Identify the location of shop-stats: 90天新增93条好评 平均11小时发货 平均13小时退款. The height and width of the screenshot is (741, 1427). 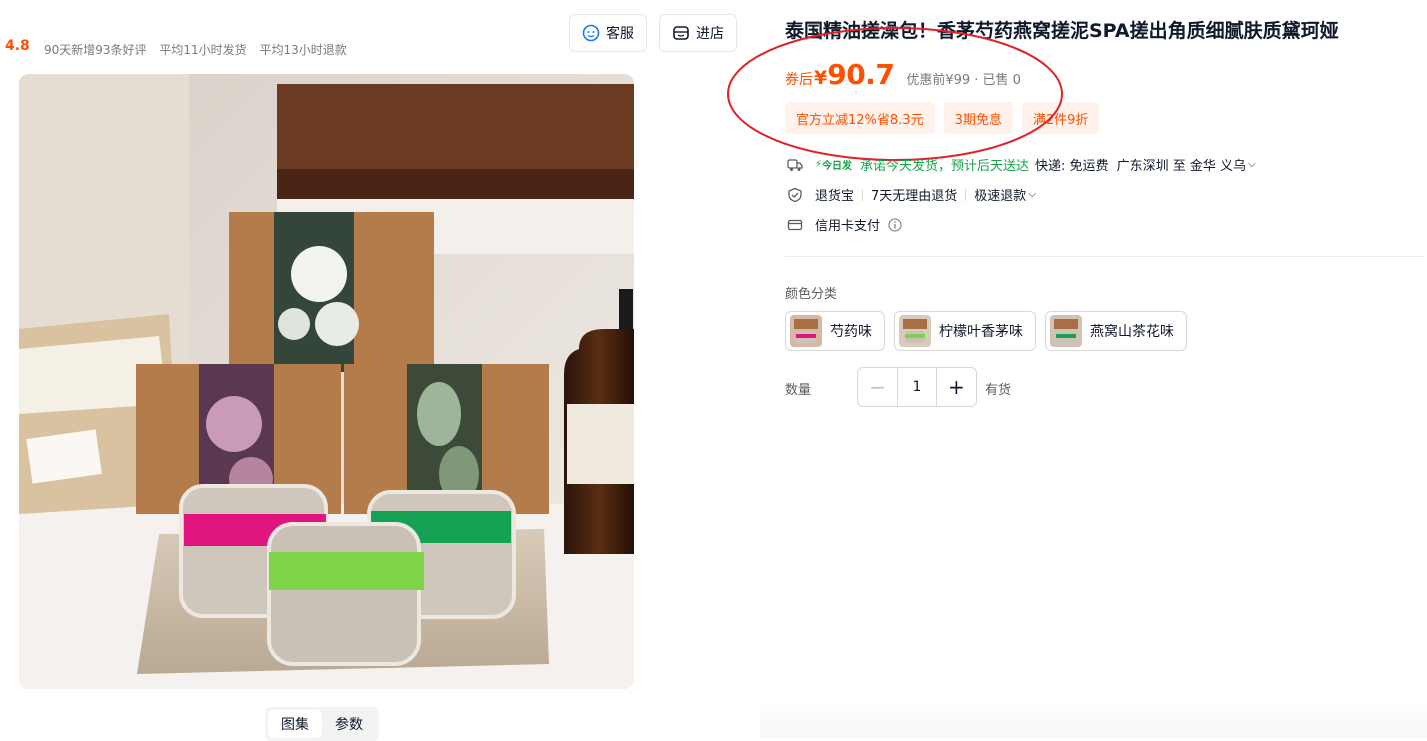
(200, 49).